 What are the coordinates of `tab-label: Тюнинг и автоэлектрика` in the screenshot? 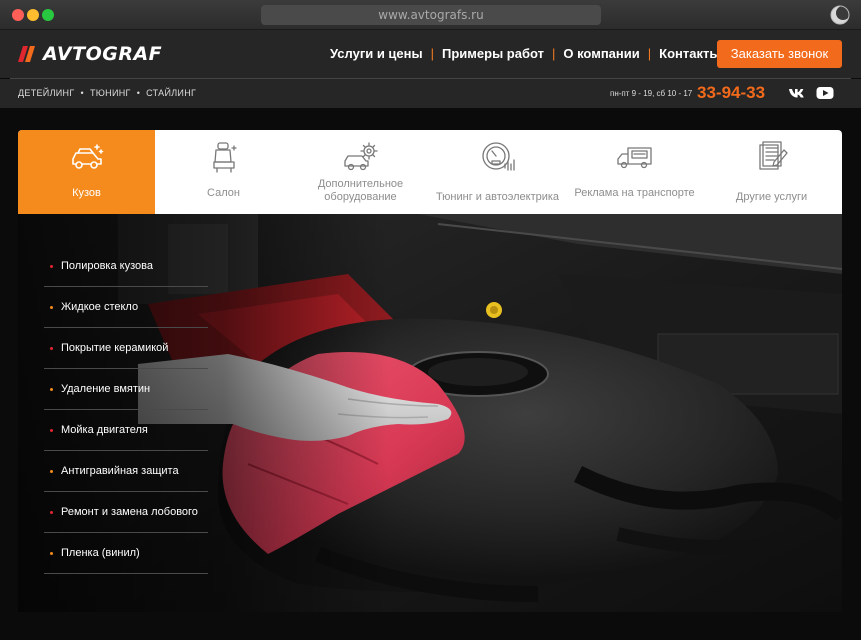 It's located at (497, 197).